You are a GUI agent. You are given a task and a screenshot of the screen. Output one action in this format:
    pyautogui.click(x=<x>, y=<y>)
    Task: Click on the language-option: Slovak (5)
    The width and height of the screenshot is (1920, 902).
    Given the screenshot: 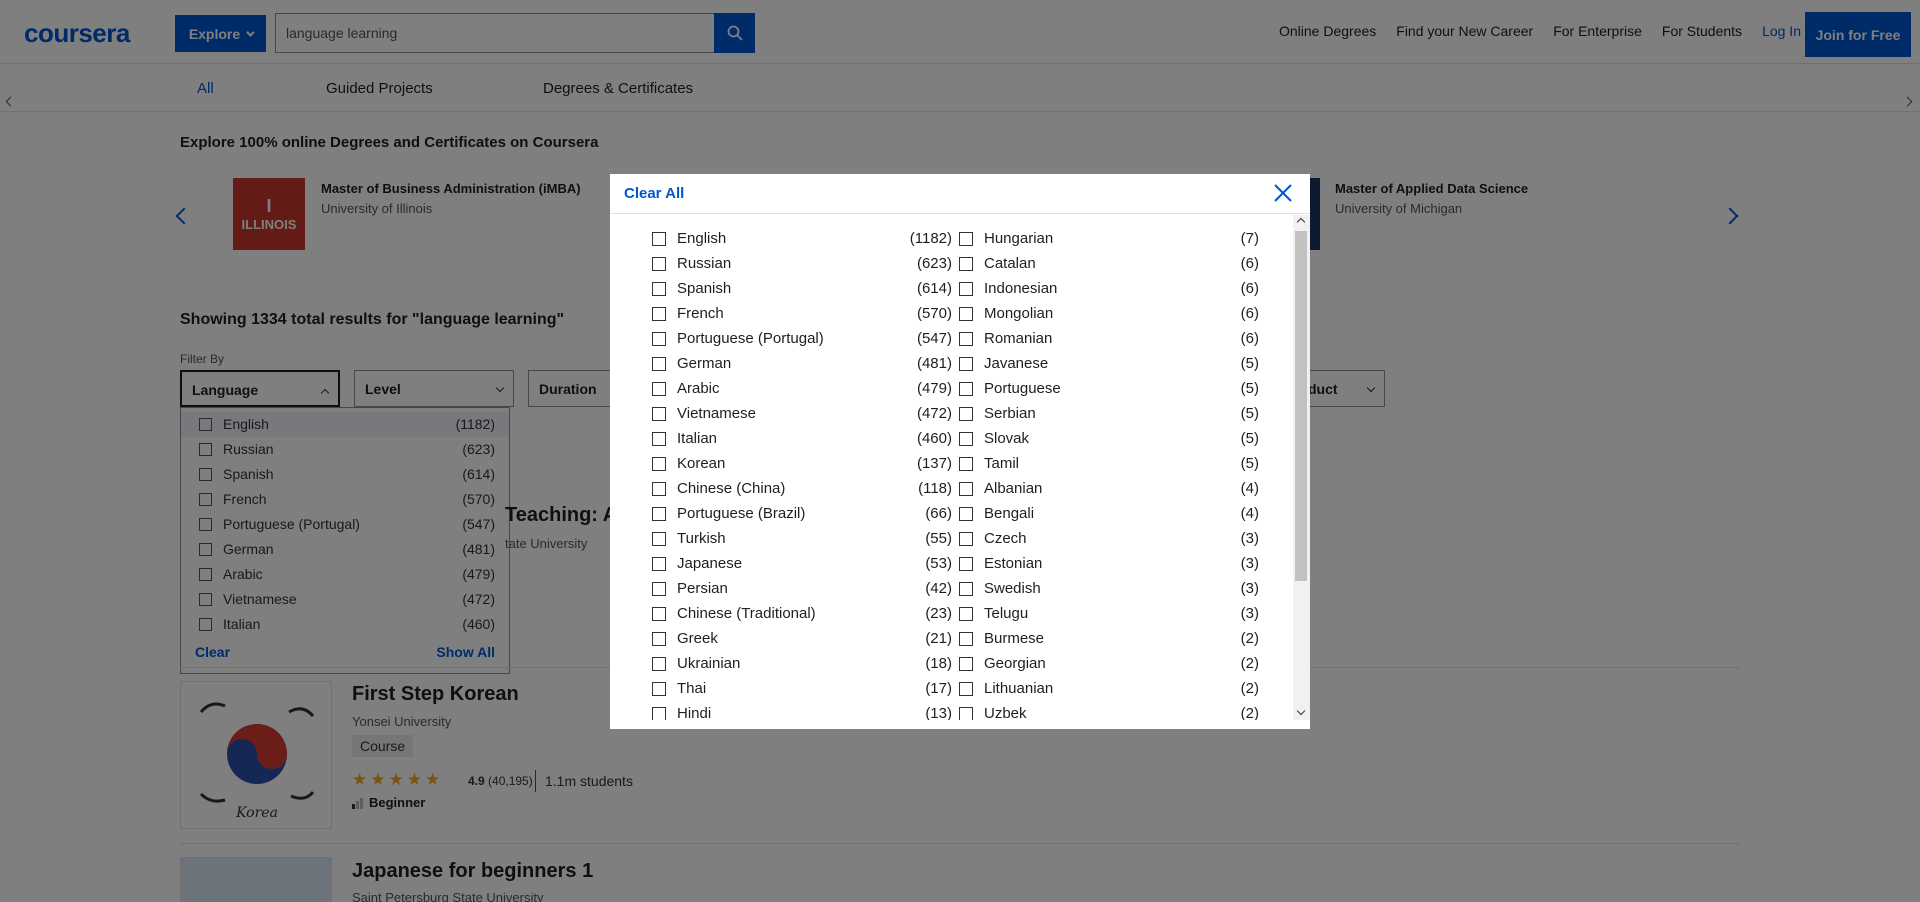 What is the action you would take?
    pyautogui.click(x=1109, y=439)
    